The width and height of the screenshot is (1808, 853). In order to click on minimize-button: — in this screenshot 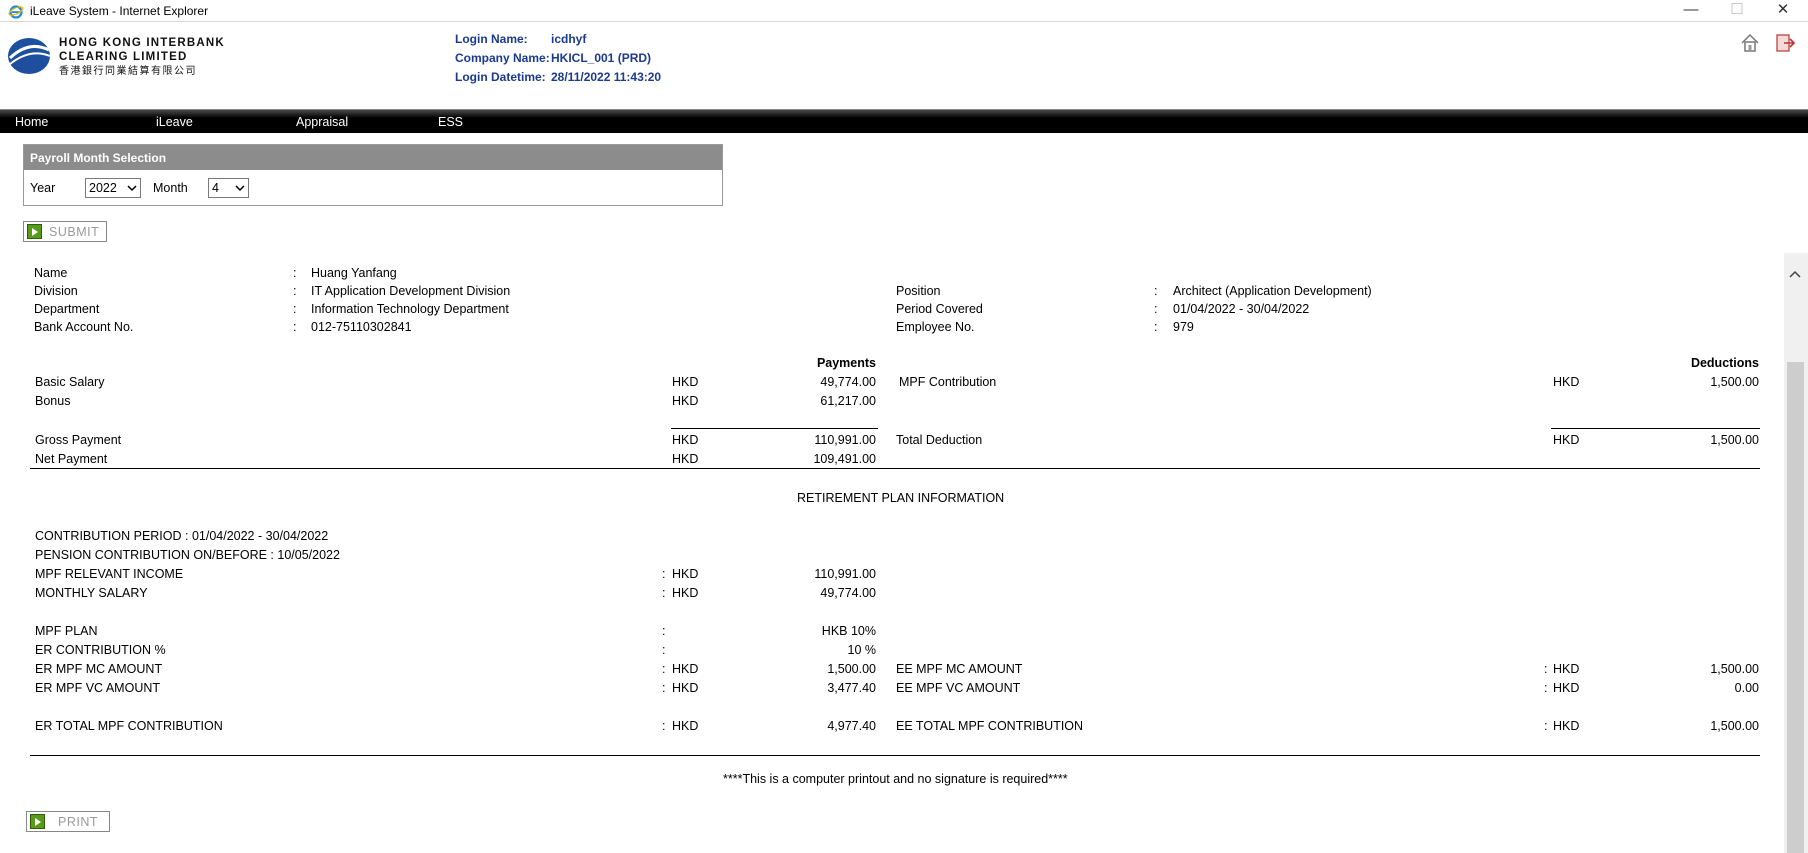, I will do `click(1691, 11)`.